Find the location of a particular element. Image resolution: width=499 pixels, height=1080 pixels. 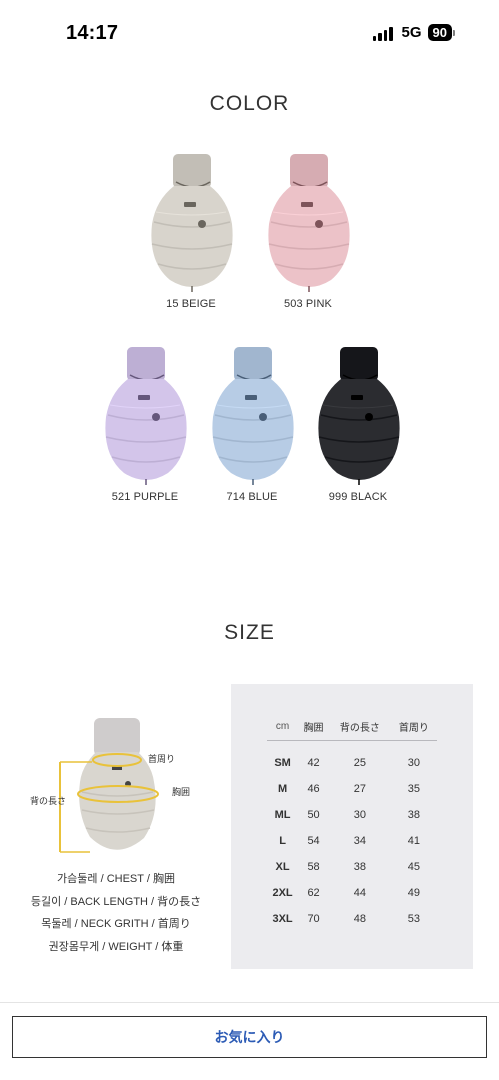

chest-cell: 54 is located at coordinates (313, 841).